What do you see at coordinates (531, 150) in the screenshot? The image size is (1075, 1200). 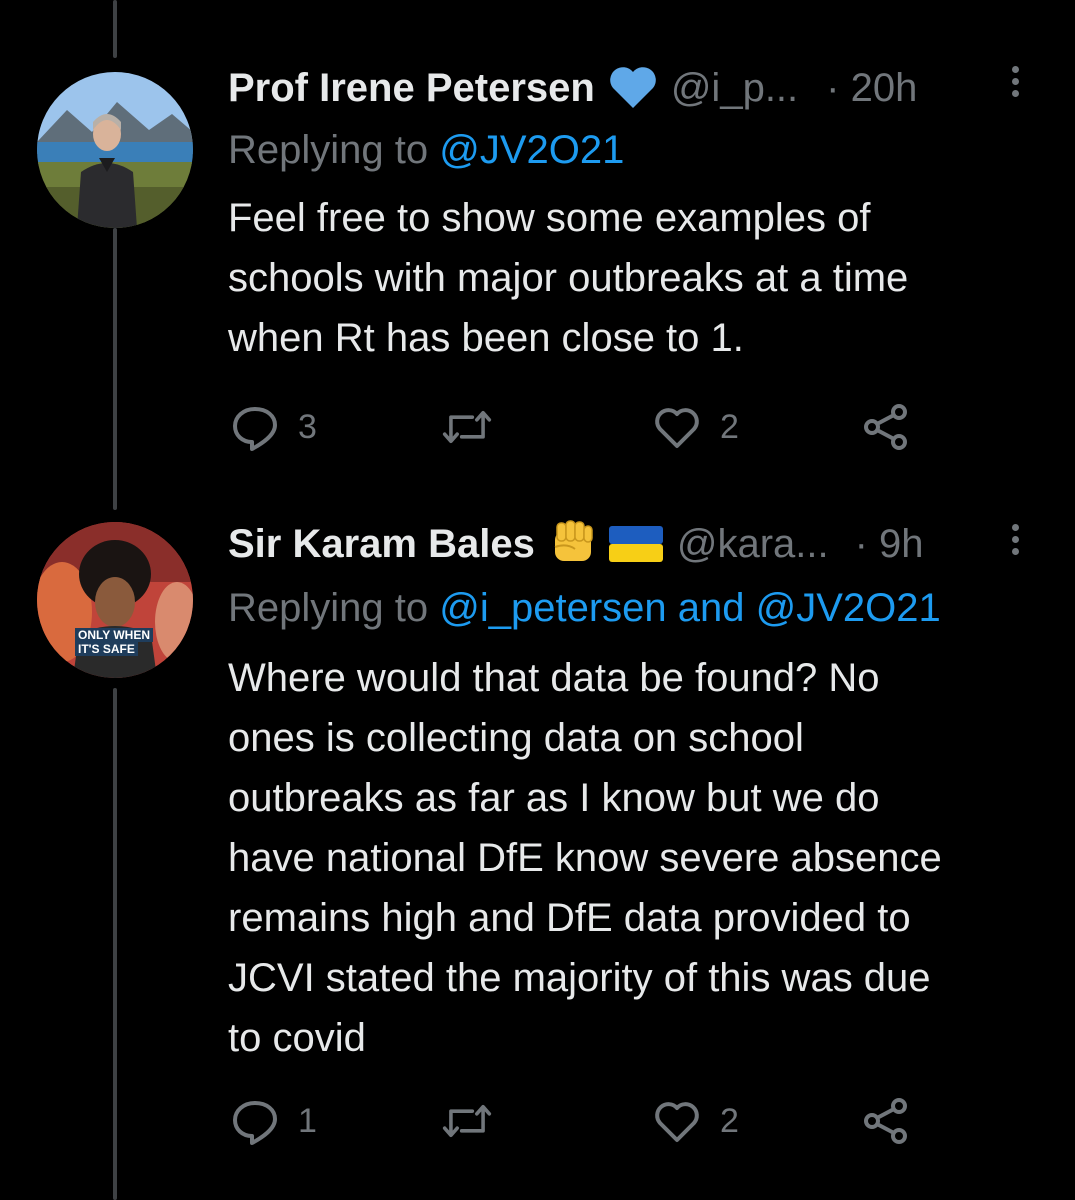 I see `reply-mention: @JV2O21` at bounding box center [531, 150].